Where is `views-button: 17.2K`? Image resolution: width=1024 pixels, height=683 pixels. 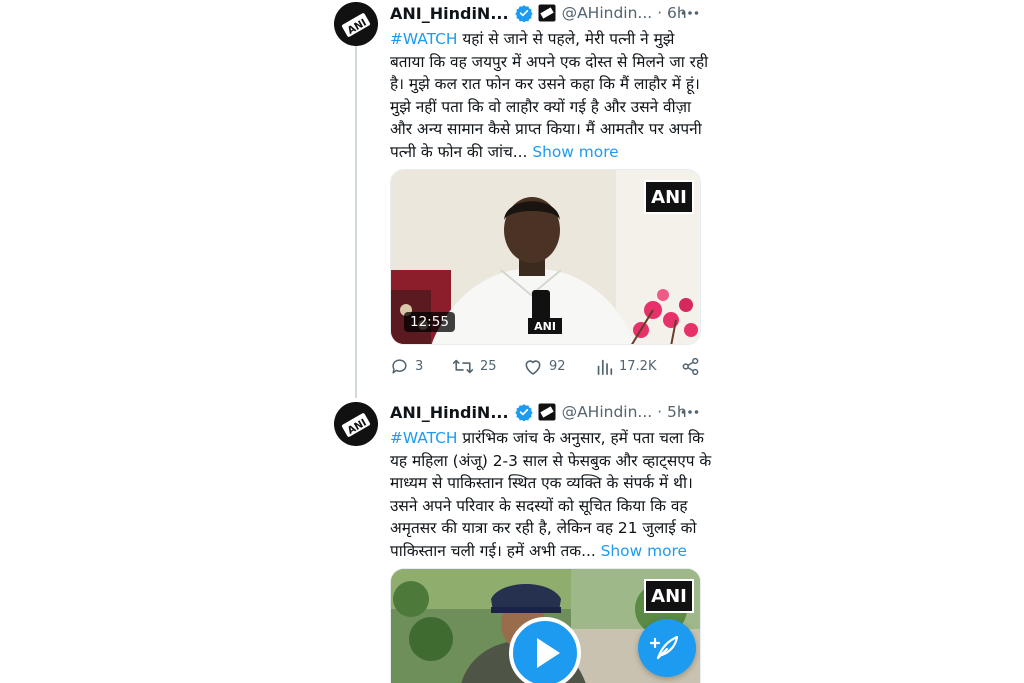 views-button: 17.2K is located at coordinates (626, 366).